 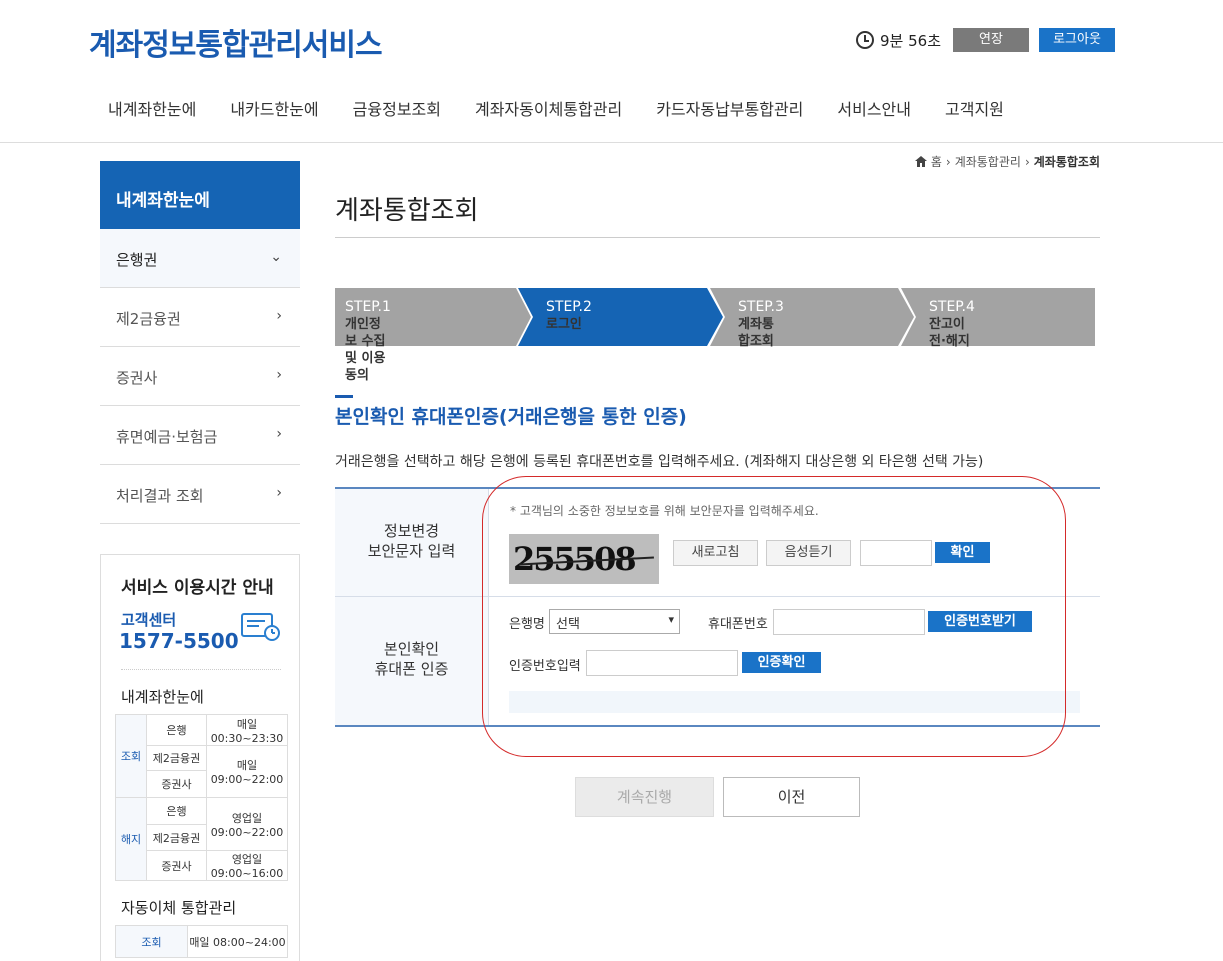 I want to click on clock-icon, so click(x=865, y=40).